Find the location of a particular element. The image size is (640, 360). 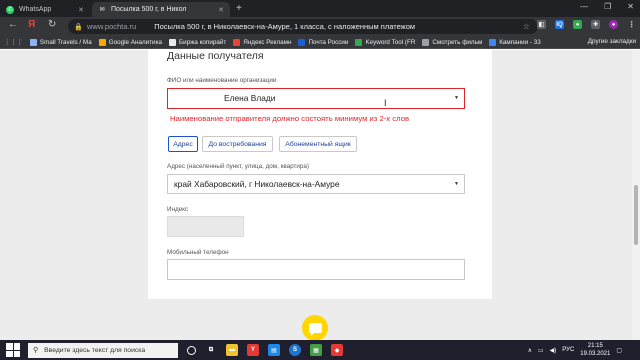

bookmark-item: Google Аналитика is located at coordinates (130, 42).